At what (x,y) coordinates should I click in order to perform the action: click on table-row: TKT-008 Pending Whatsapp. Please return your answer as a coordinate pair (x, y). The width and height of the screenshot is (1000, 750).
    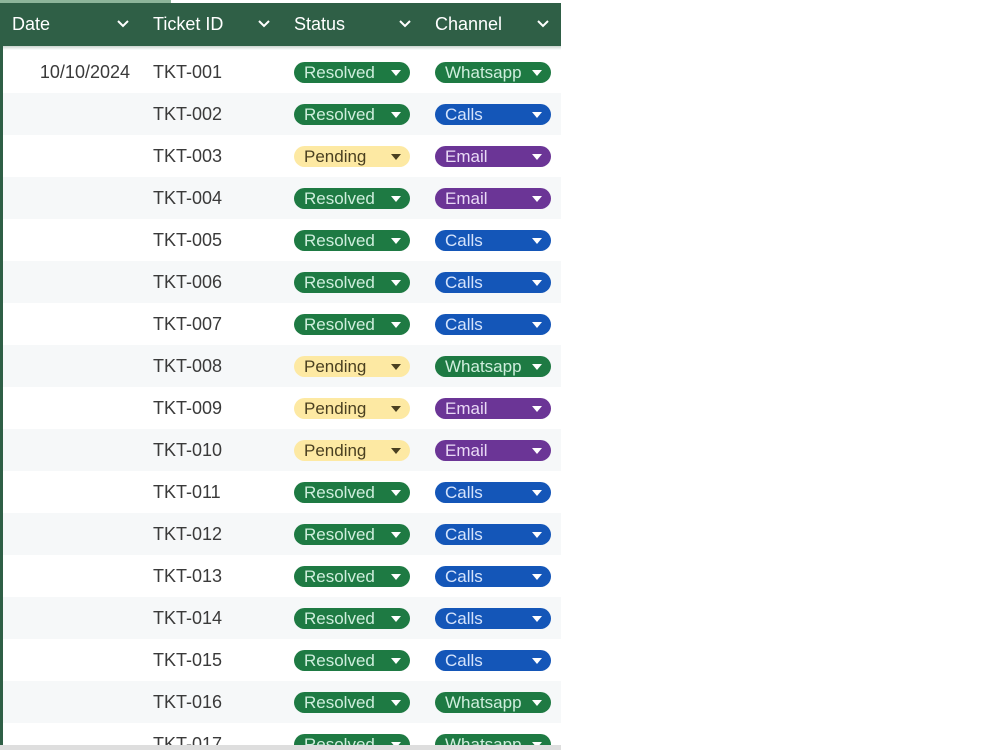
    Looking at the image, I should click on (282, 366).